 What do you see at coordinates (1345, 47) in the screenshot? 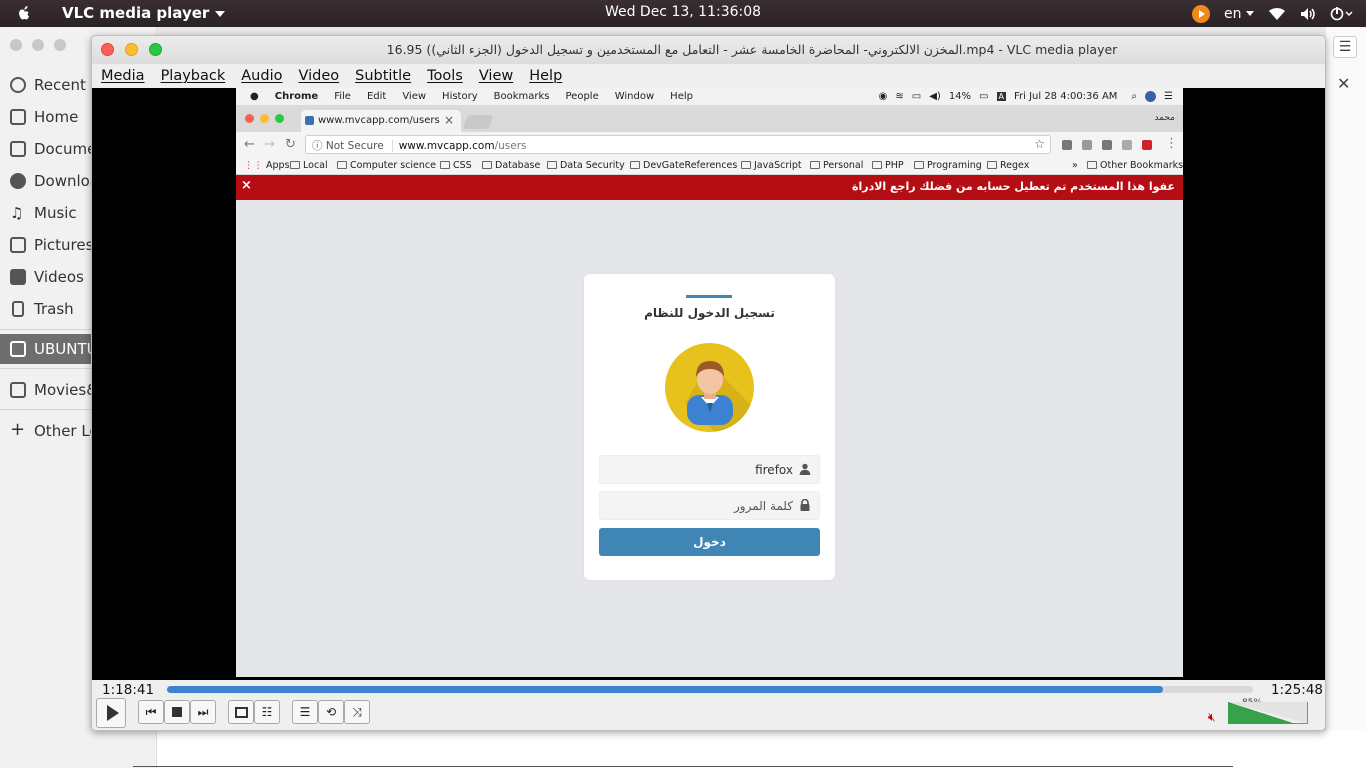
I see `hamburger-menu-icon: ☰` at bounding box center [1345, 47].